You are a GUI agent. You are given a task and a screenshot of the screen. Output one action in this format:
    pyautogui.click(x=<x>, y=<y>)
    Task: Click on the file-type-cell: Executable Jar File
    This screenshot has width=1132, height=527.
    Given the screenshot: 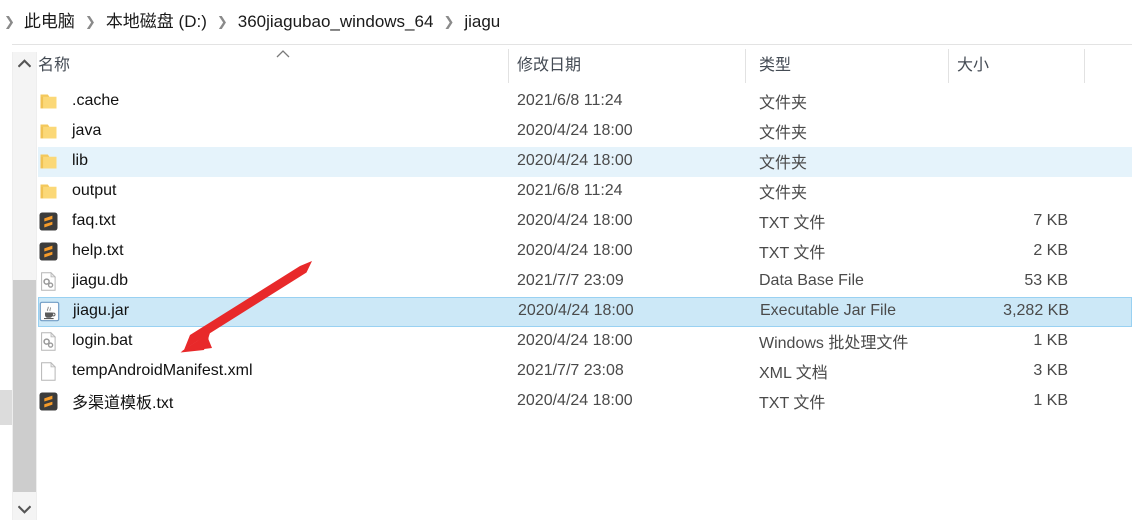 What is the action you would take?
    pyautogui.click(x=828, y=310)
    